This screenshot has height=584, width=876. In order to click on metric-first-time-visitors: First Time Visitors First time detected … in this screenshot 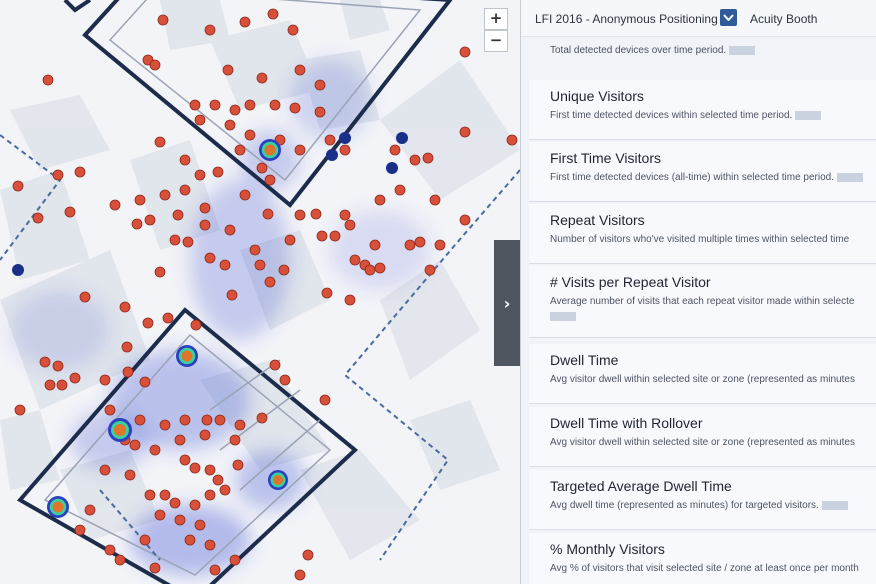, I will do `click(702, 172)`.